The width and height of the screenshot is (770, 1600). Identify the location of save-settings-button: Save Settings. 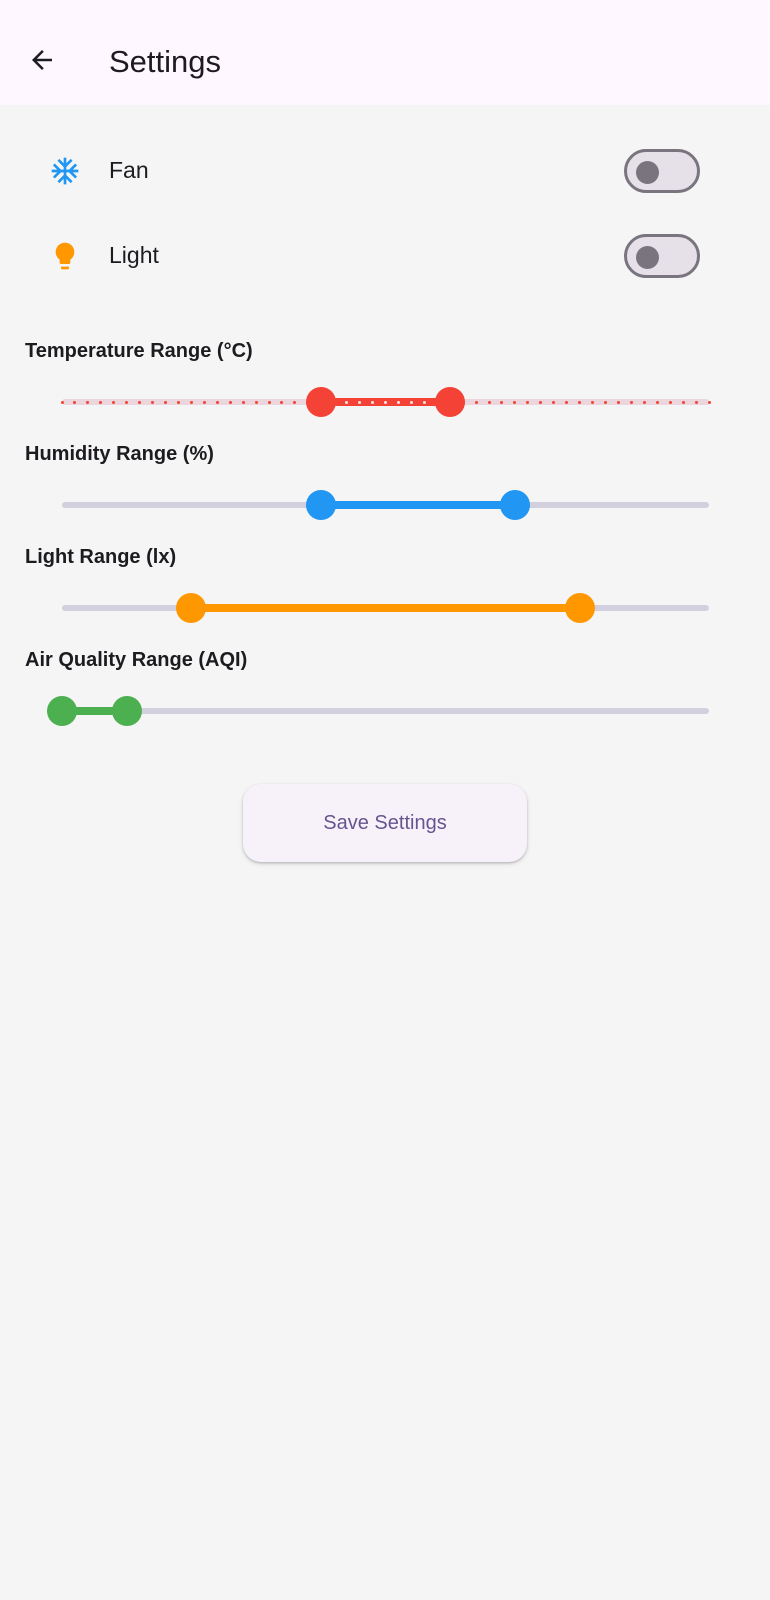
(385, 823).